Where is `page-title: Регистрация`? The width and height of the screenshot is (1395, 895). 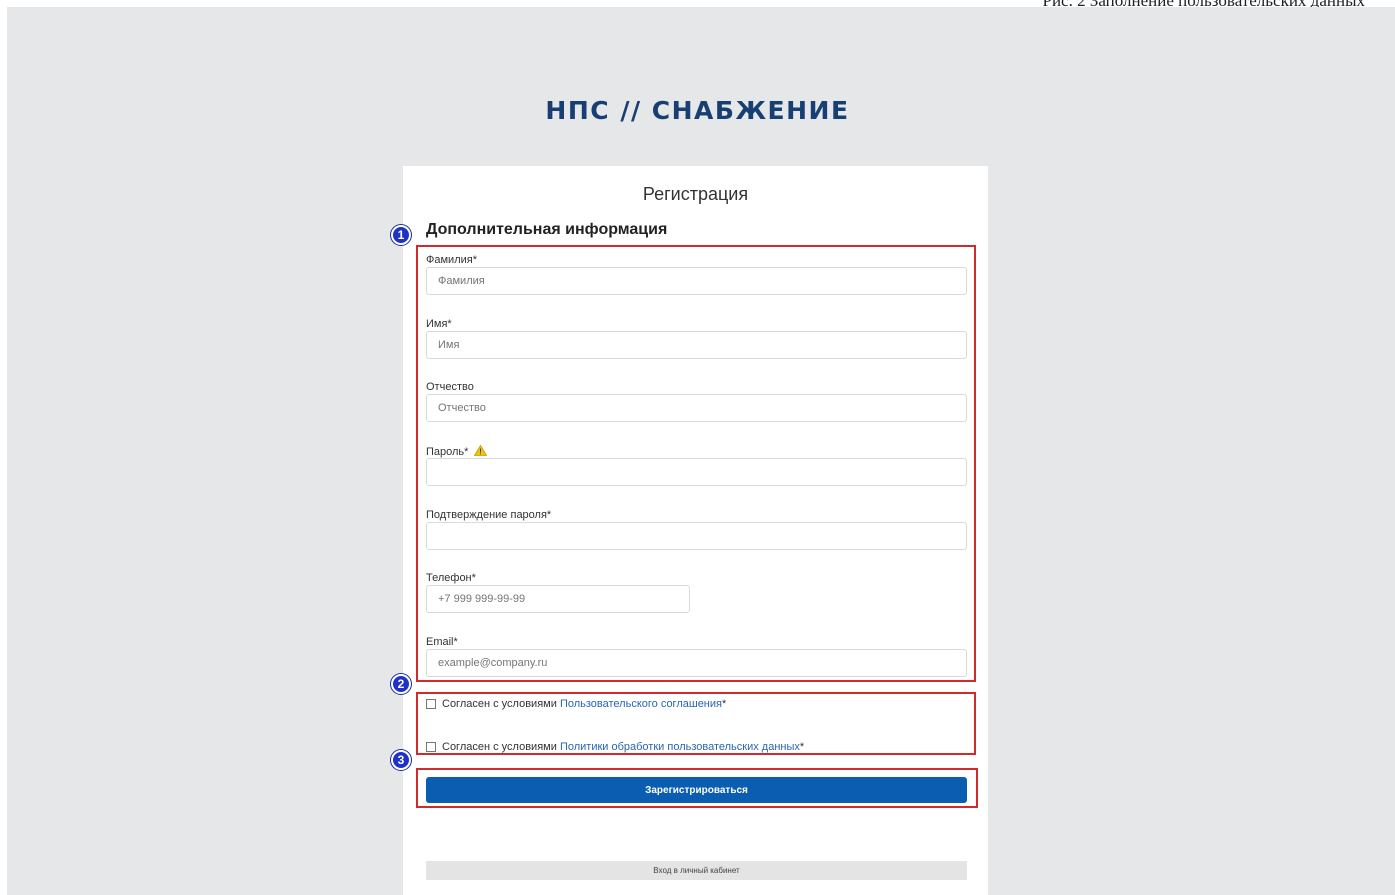 page-title: Регистрация is located at coordinates (695, 194).